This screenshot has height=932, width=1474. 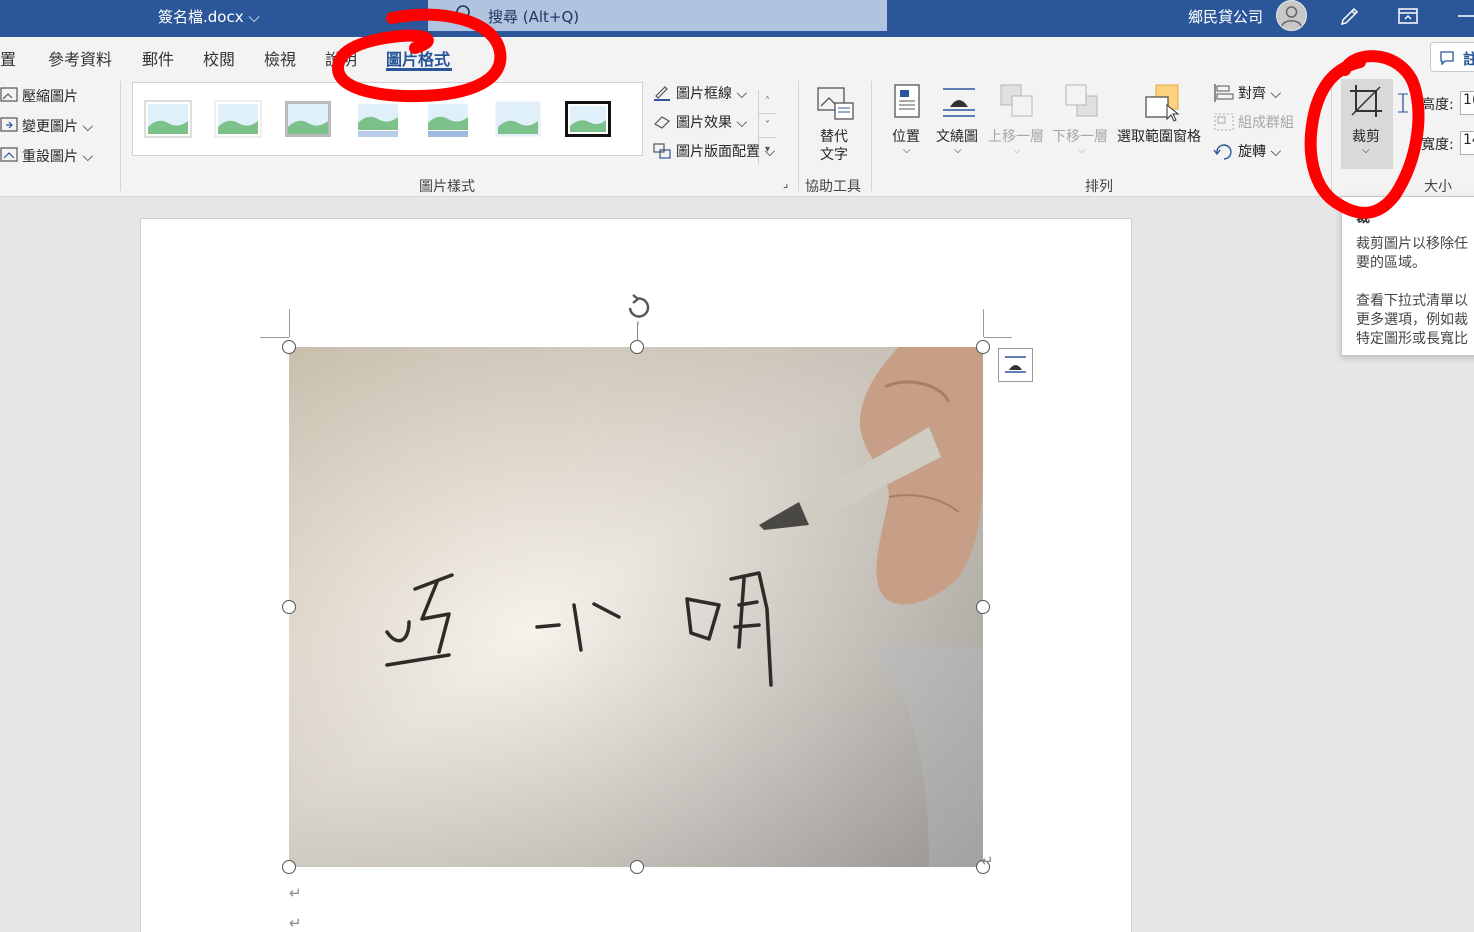 I want to click on picture-effects-button: 圖片效果 ⌵, so click(x=711, y=122).